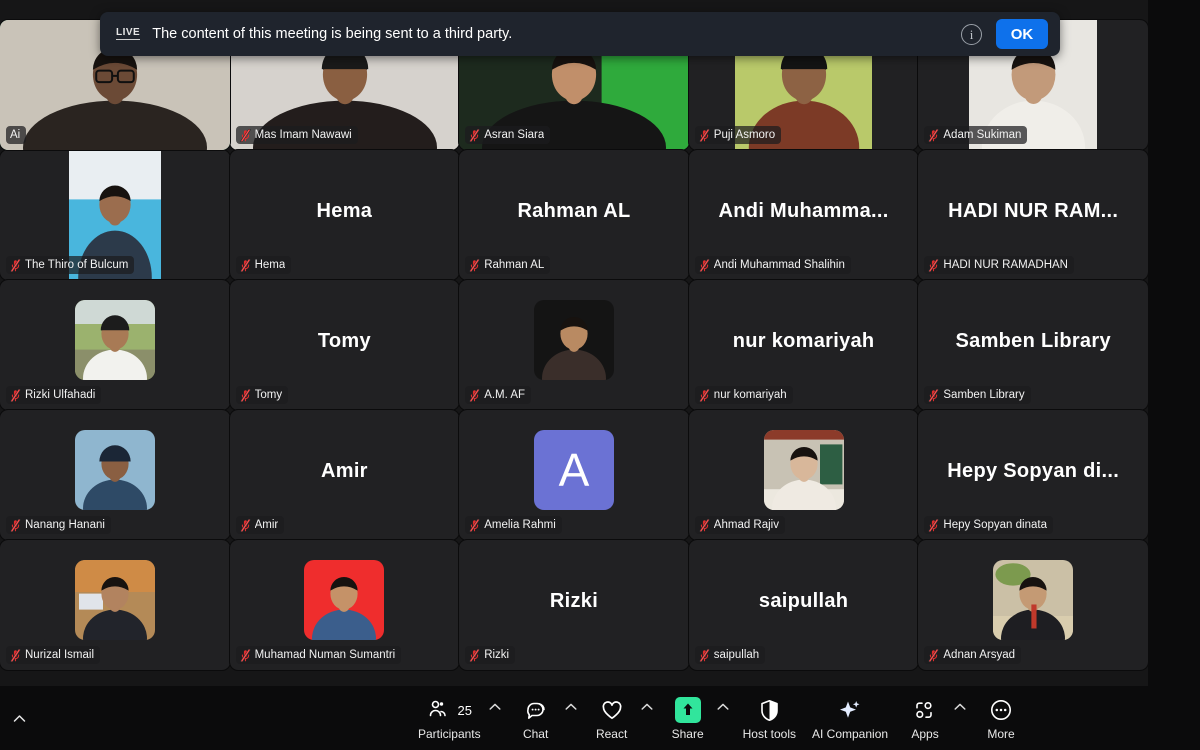  I want to click on participant-tile: nur komariyah nur komariyah, so click(803, 345).